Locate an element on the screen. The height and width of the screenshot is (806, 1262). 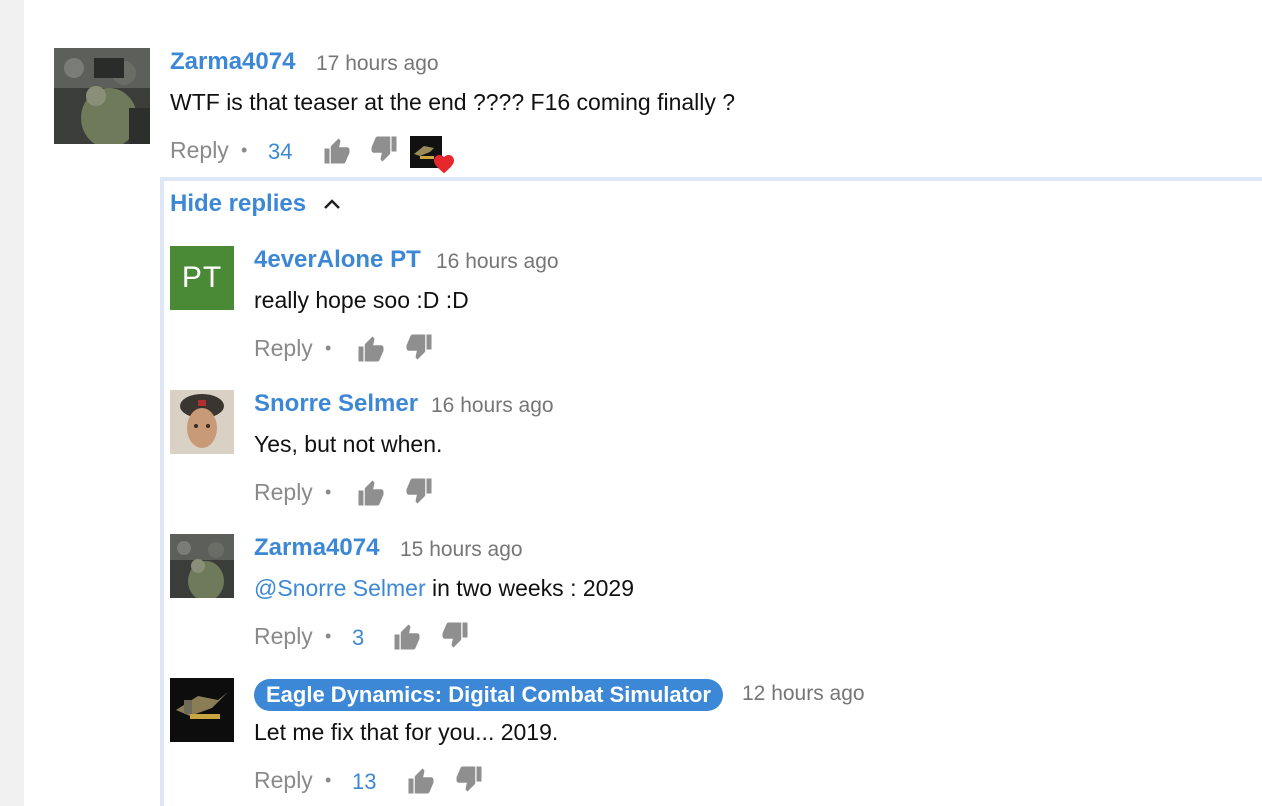
hide-replies-button: Hide replies is located at coordinates (238, 204).